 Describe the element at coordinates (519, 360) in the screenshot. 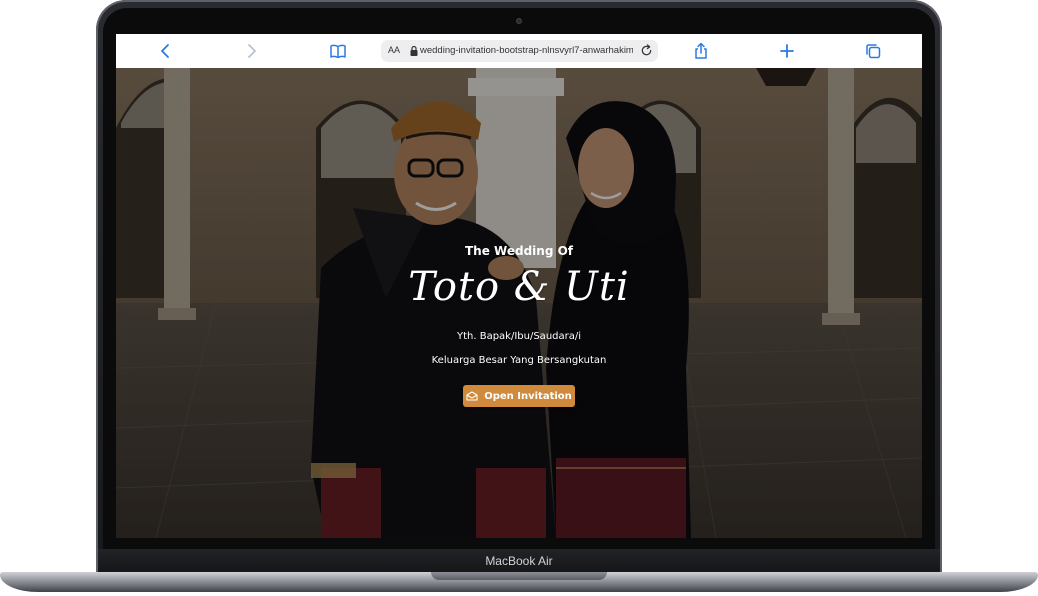

I see `guest-name: Keluarga Besar Yang Bersangkutan` at that location.